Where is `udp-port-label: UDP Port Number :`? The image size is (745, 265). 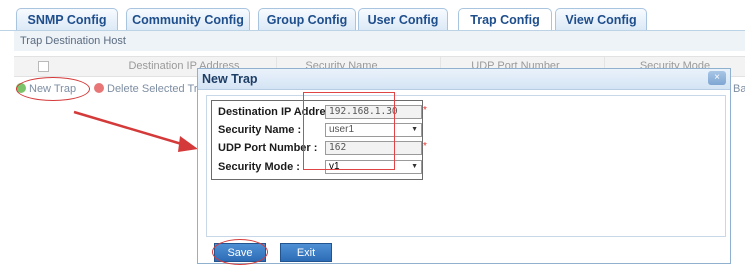 udp-port-label: UDP Port Number : is located at coordinates (268, 148).